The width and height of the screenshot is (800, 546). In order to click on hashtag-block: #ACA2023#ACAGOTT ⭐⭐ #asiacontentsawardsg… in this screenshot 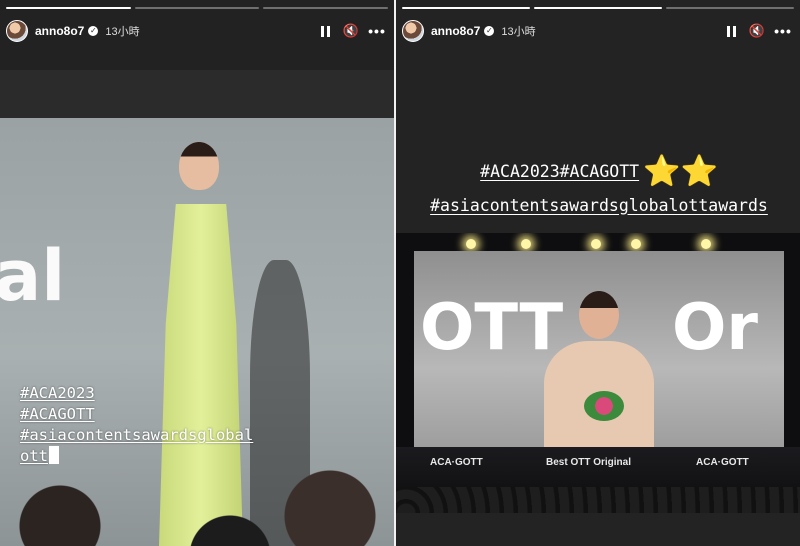, I will do `click(598, 188)`.